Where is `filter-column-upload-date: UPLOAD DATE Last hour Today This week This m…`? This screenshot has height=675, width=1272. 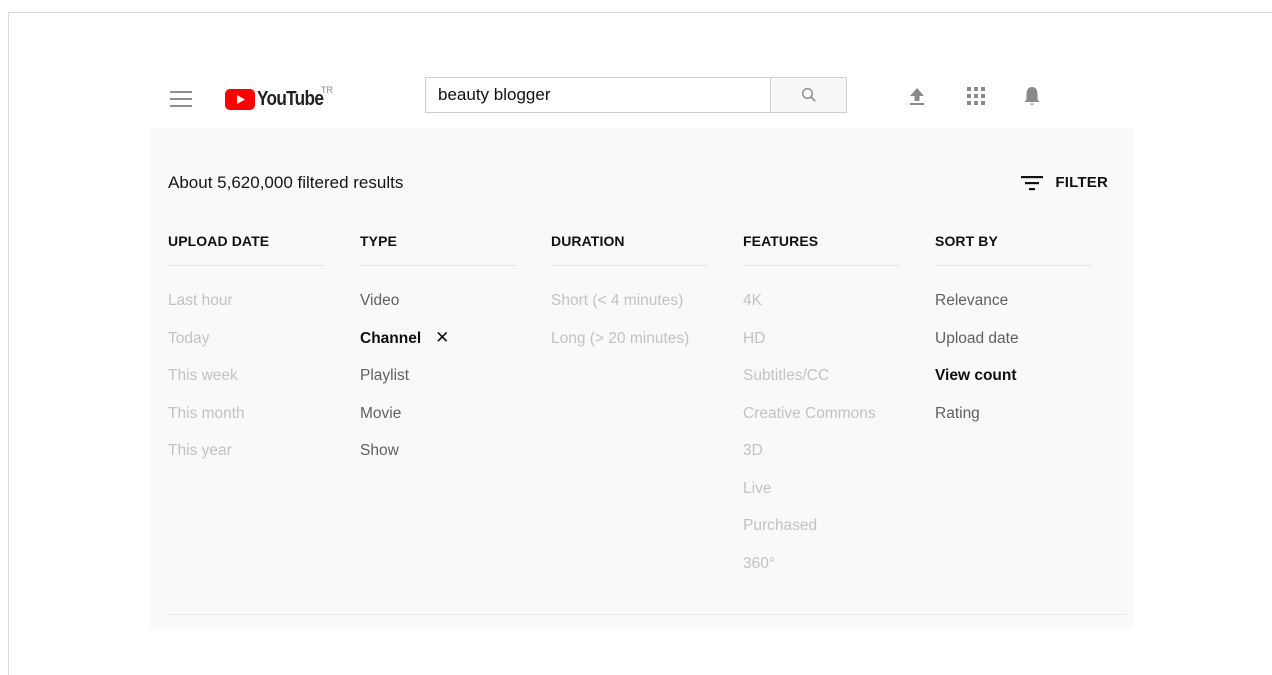
filter-column-upload-date: UPLOAD DATE Last hour Today This week This m… is located at coordinates (246, 356).